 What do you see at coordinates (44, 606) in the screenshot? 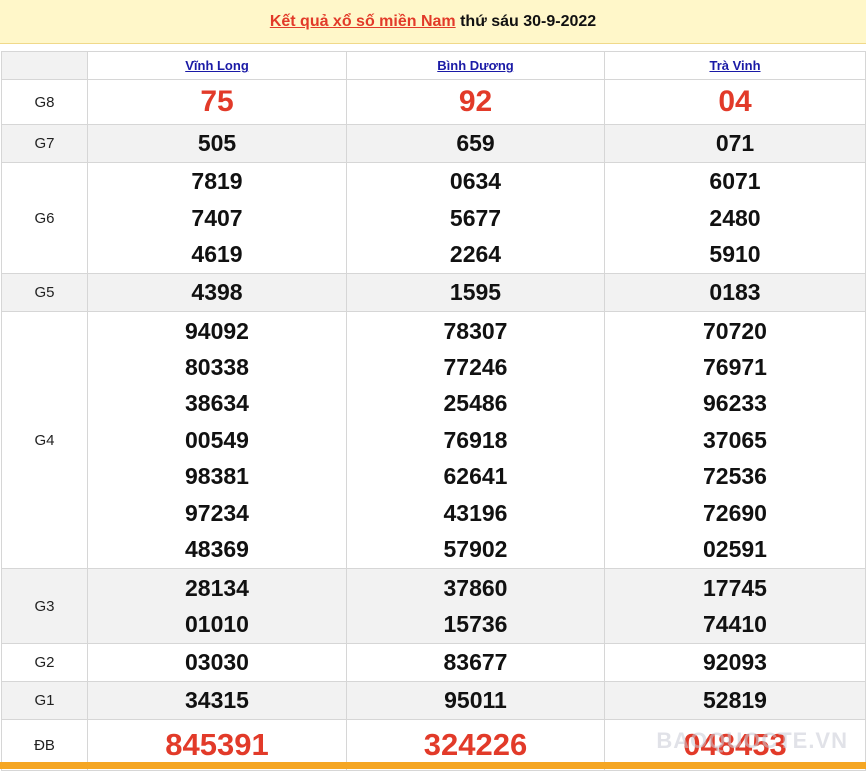
I see `prize-label: G3` at bounding box center [44, 606].